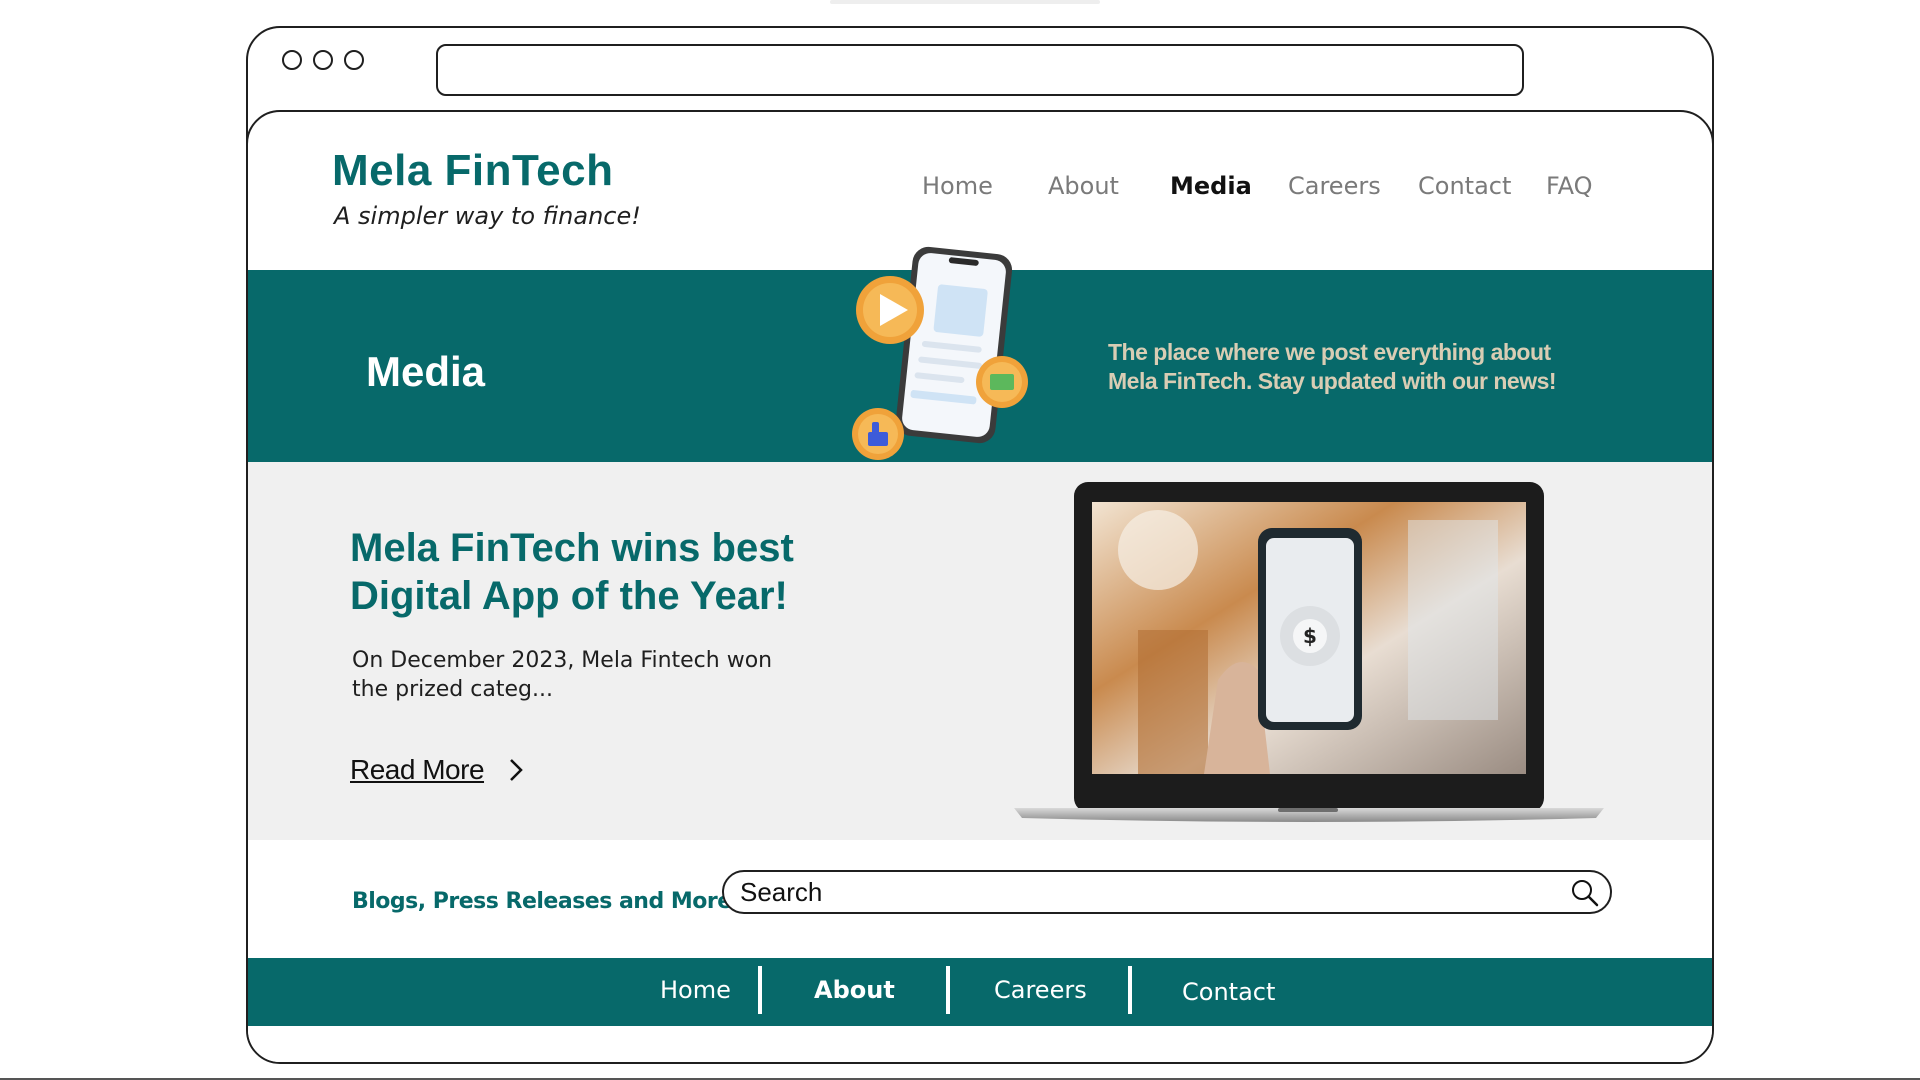  I want to click on message-icon, so click(1002, 382).